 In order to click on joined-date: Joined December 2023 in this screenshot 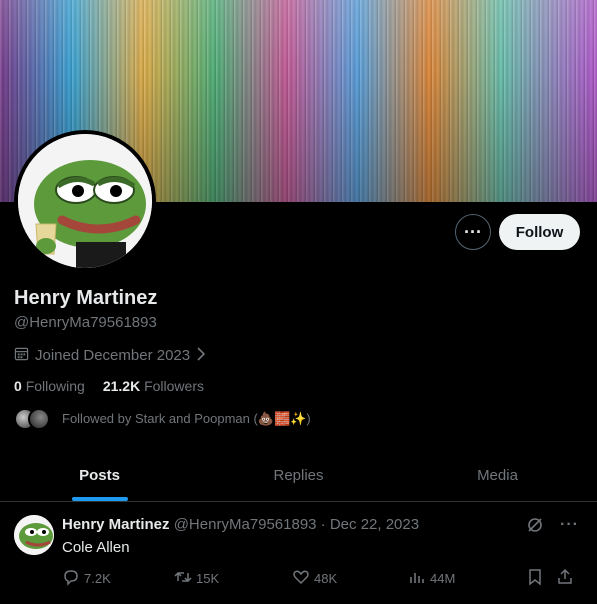, I will do `click(110, 355)`.